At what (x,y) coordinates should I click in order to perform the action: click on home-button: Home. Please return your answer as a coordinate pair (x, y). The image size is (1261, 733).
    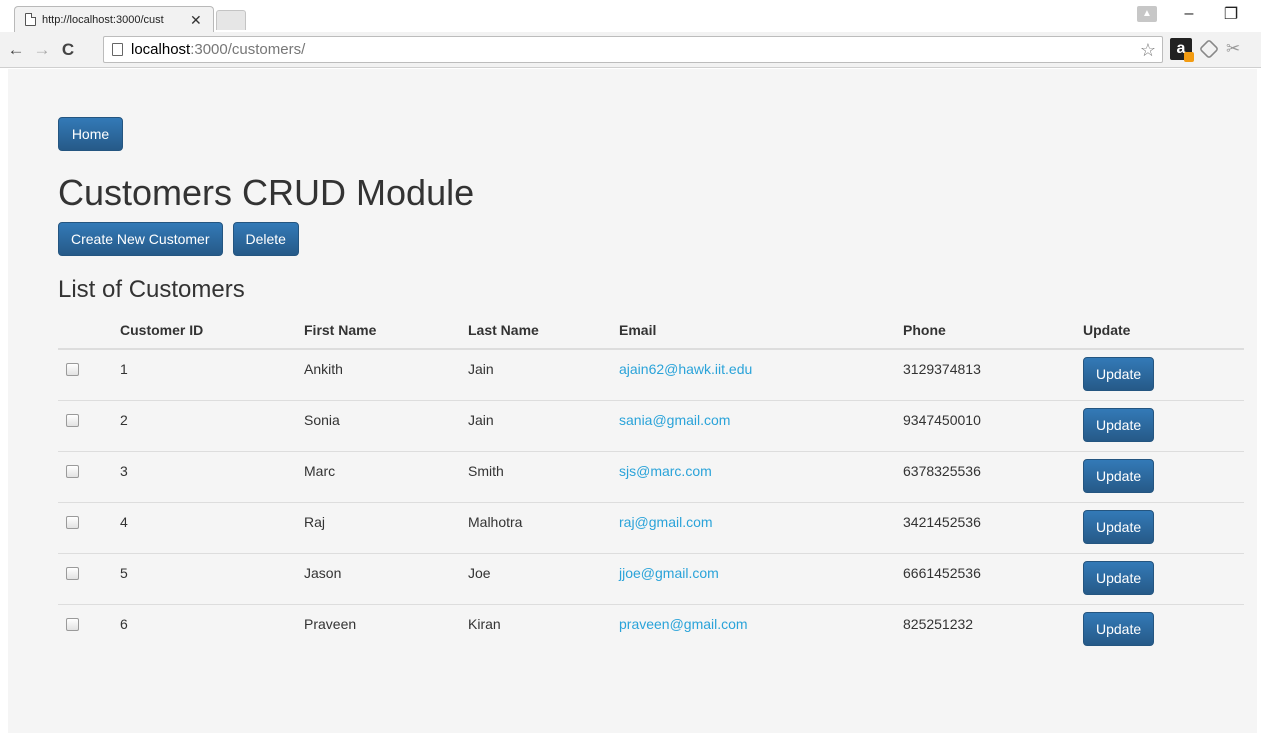
    Looking at the image, I should click on (90, 134).